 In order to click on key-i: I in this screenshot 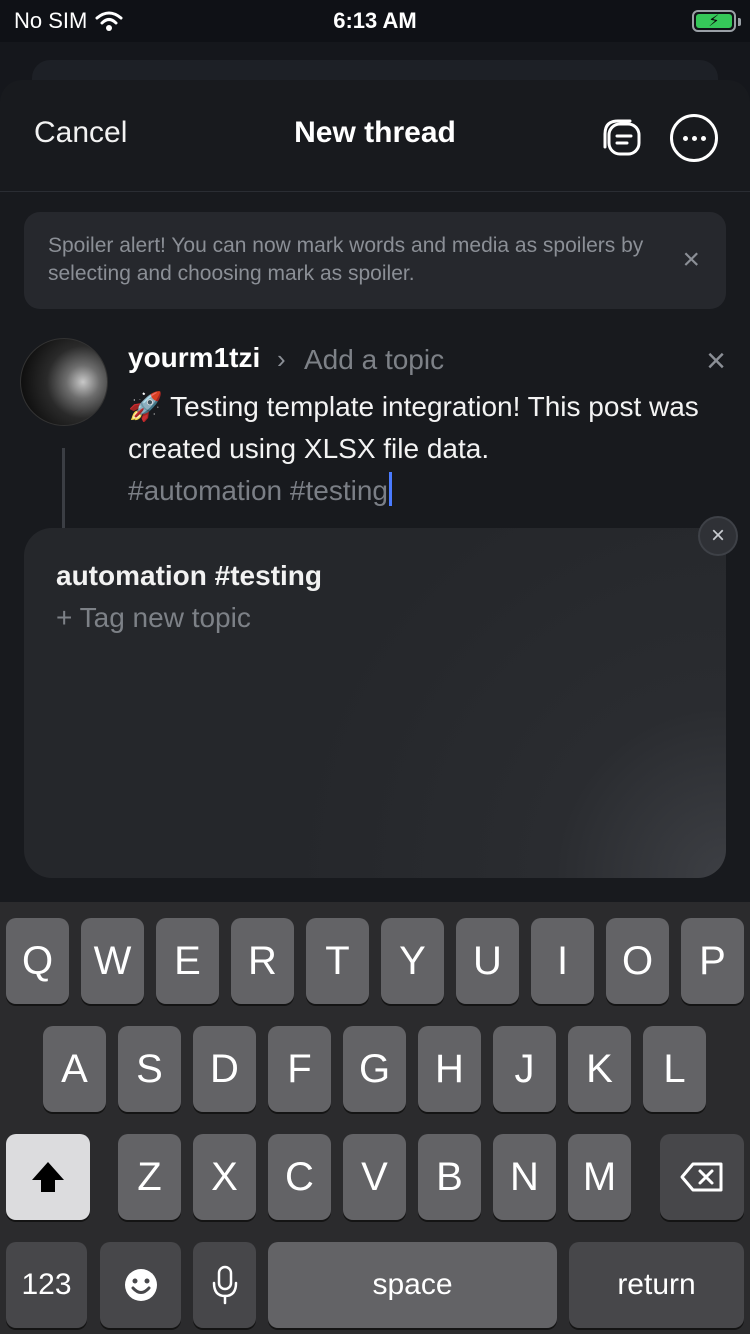, I will do `click(562, 961)`.